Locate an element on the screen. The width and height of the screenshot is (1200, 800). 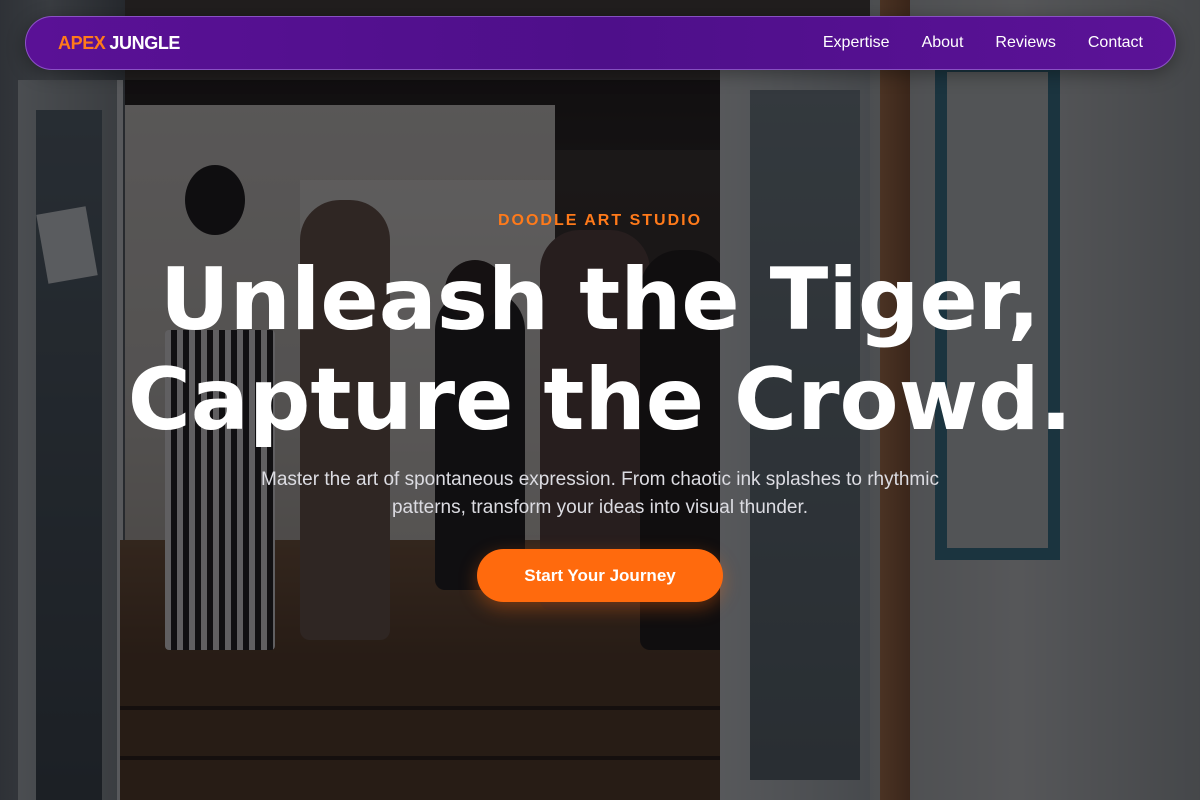
headline-line-2: Capture the Crowd. is located at coordinates (600, 400).